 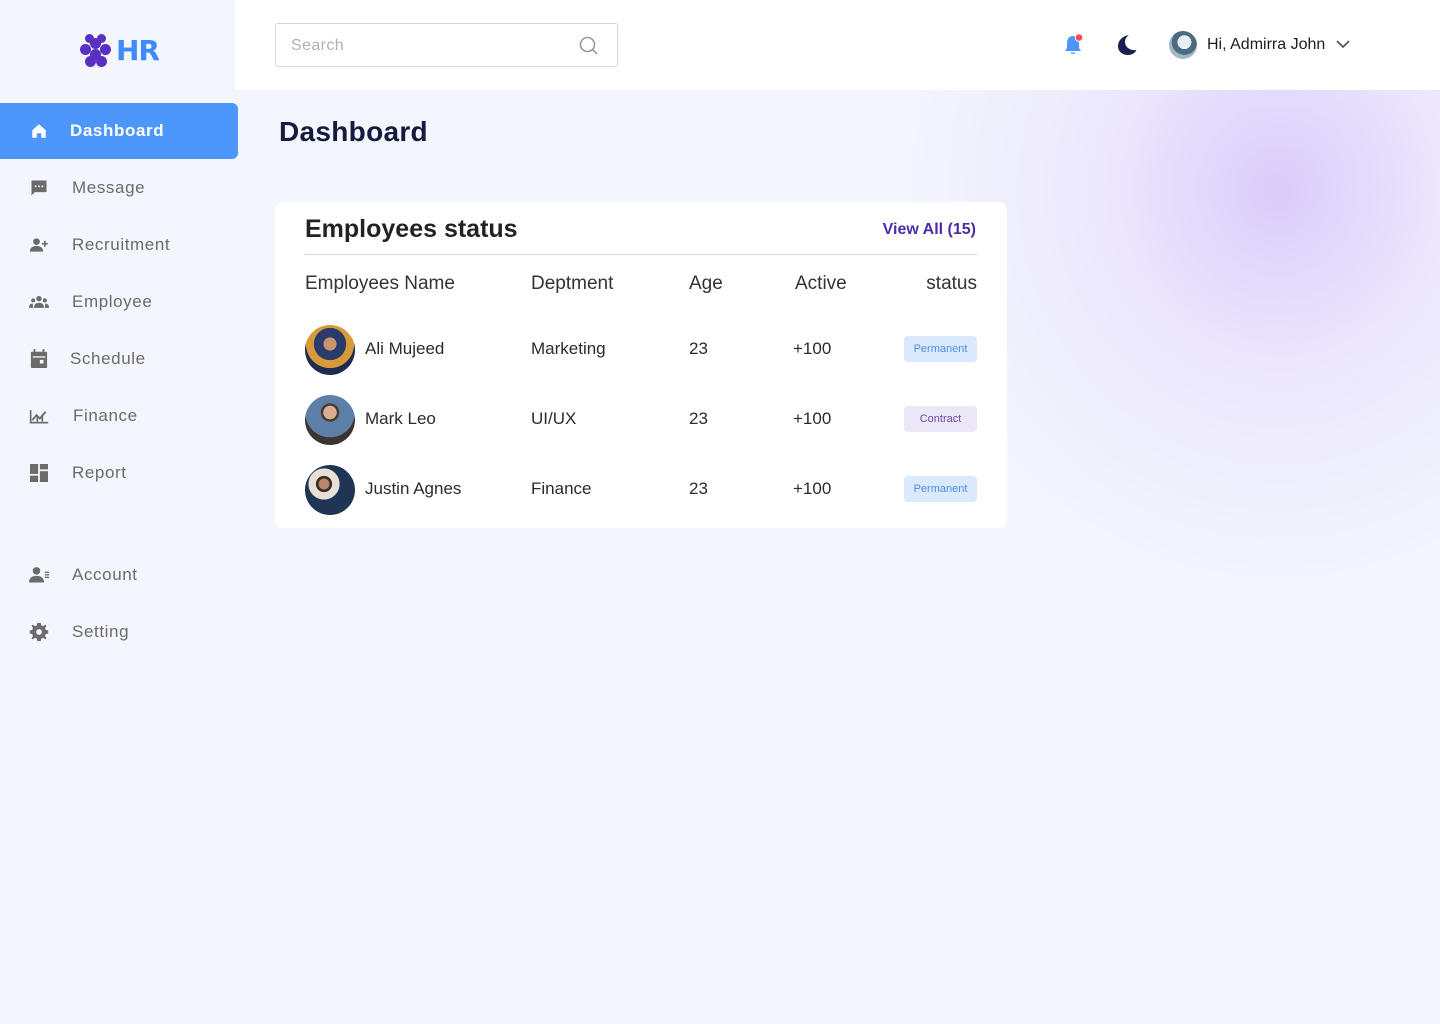 What do you see at coordinates (105, 415) in the screenshot?
I see `sidebar-item-label: Finance` at bounding box center [105, 415].